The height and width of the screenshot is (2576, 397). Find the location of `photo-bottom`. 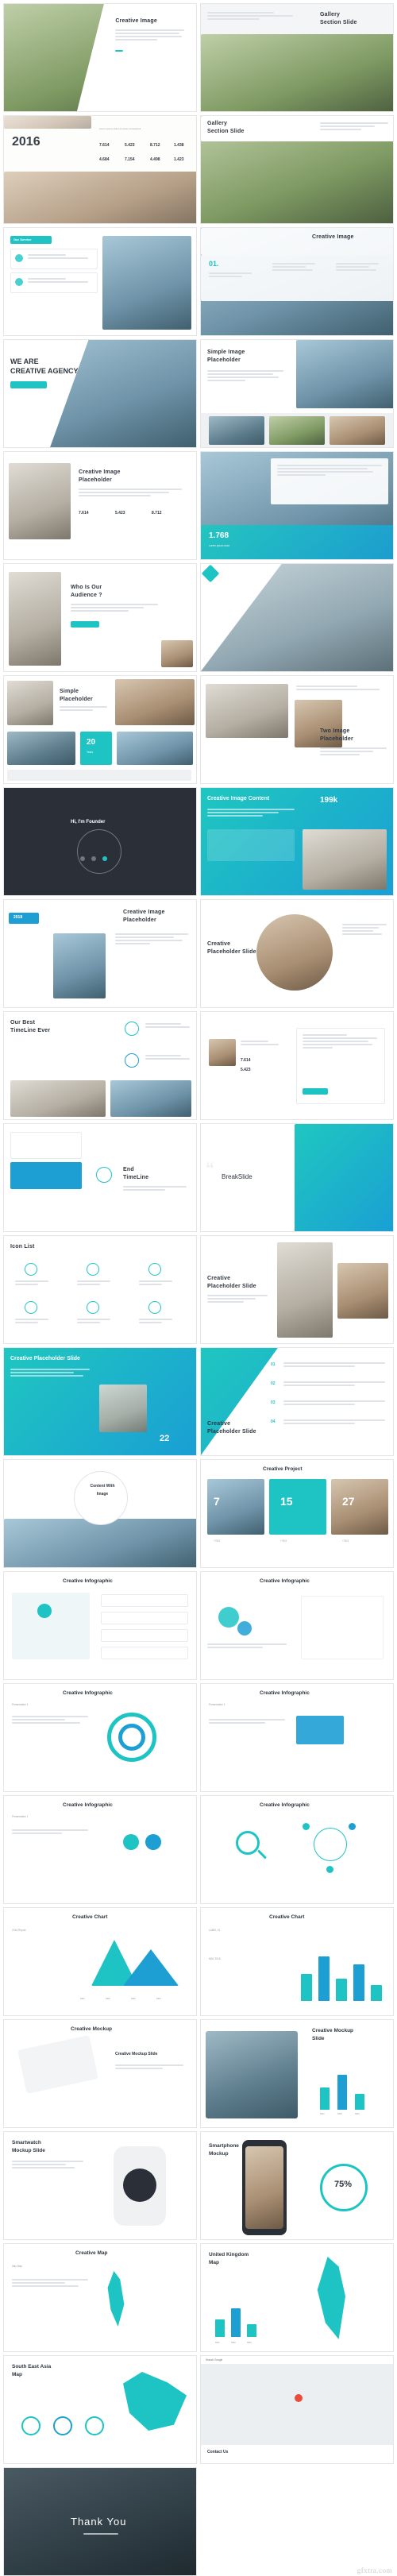

photo-bottom is located at coordinates (100, 197).